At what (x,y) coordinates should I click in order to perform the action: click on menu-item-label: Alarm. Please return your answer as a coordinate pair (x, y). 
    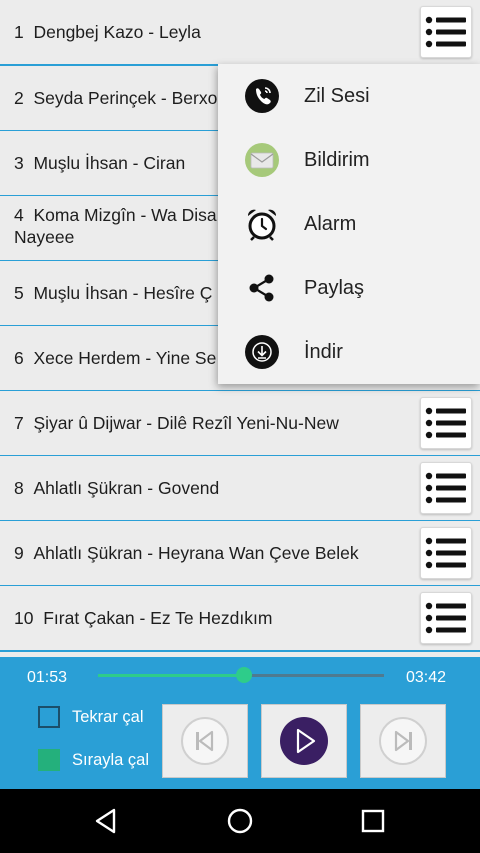
    Looking at the image, I should click on (330, 223).